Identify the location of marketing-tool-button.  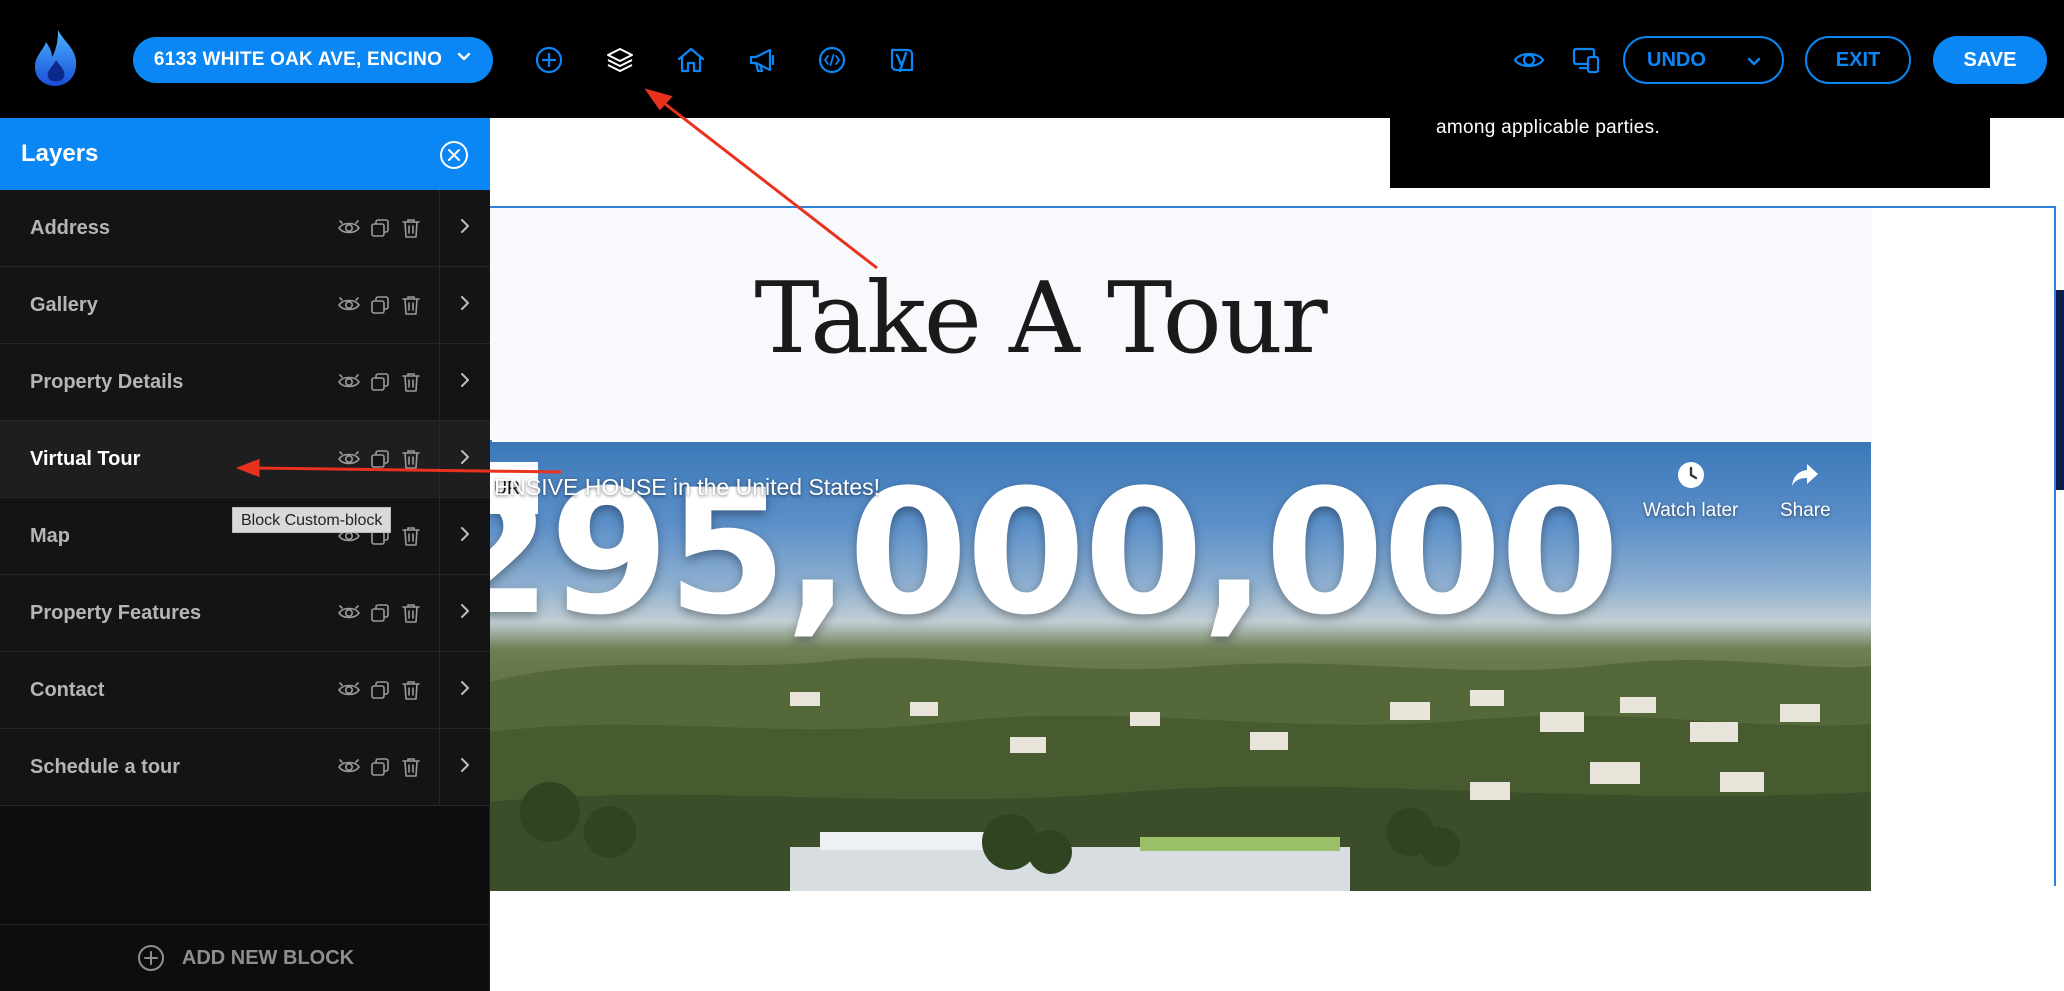
(762, 60).